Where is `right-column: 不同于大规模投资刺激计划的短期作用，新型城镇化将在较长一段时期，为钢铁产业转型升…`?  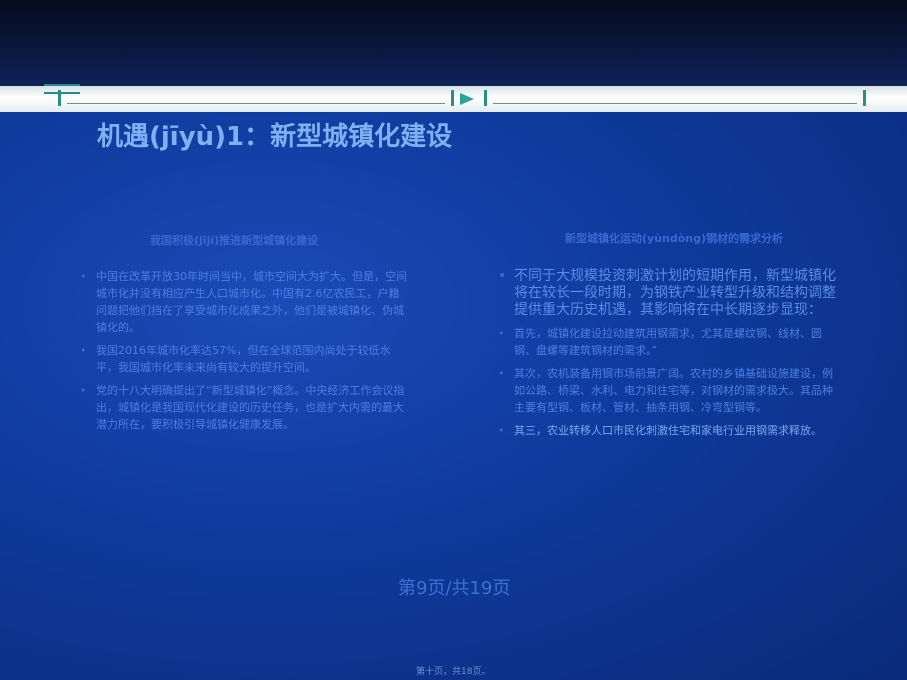
right-column: 不同于大规模投资刺激计划的短期作用，新型城镇化将在较长一段时期，为钢铁产业转型升… is located at coordinates (668, 356).